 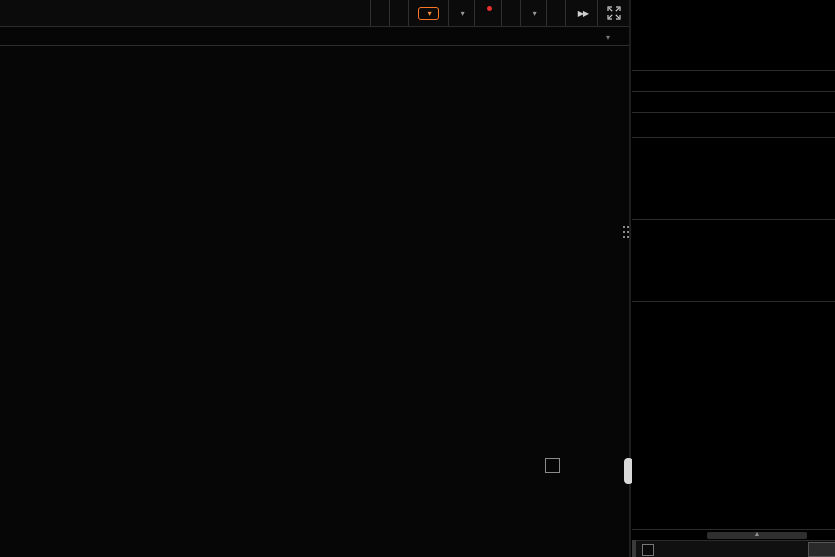 I want to click on weibi-row, so click(x=733, y=102).